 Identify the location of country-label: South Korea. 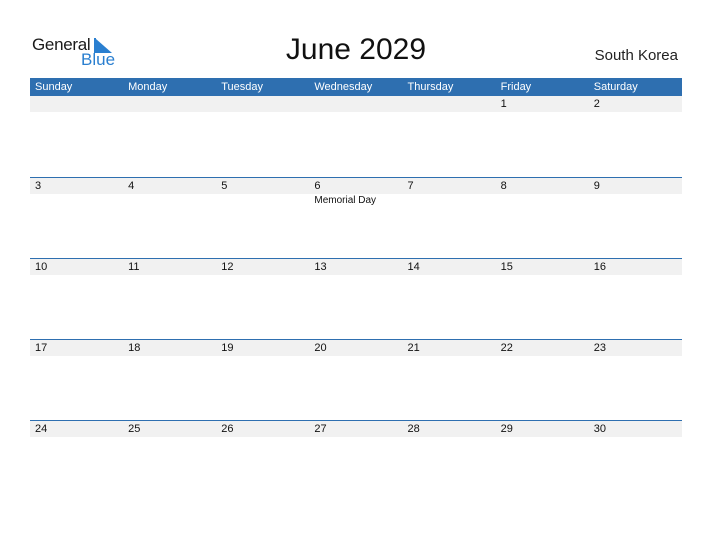
(636, 55).